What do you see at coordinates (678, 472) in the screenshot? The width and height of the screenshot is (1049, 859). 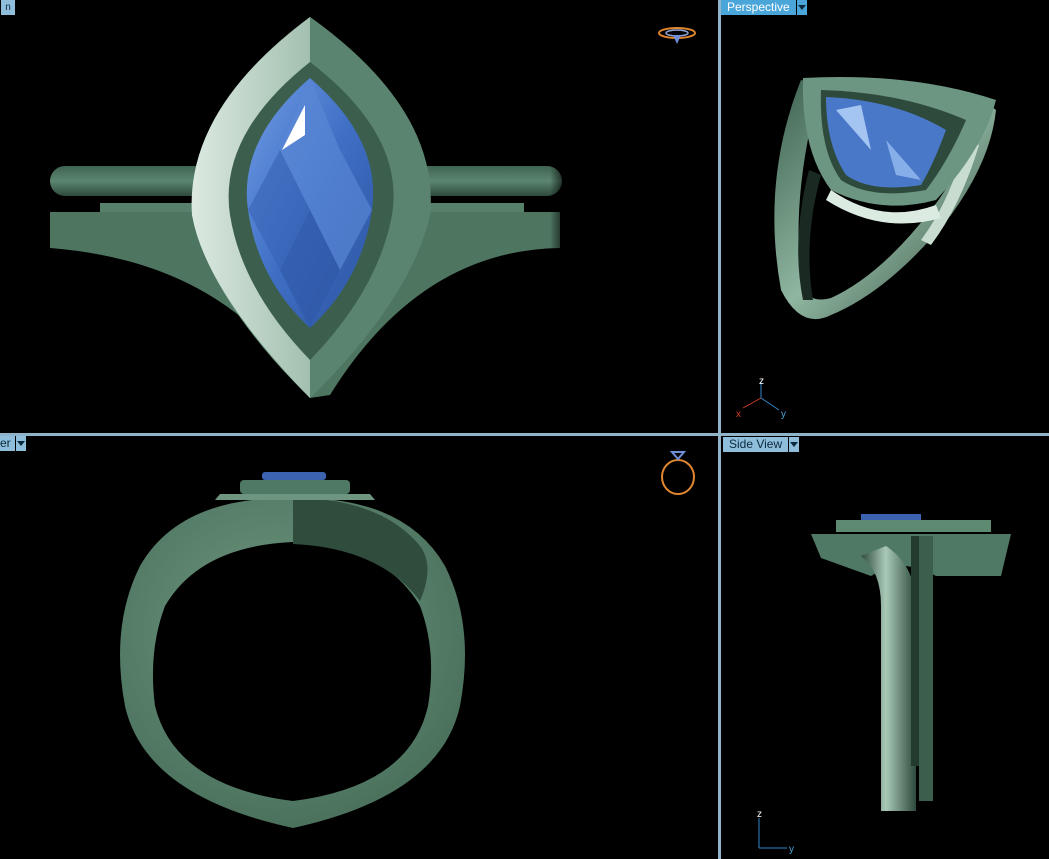 I see `ring-view-icon` at bounding box center [678, 472].